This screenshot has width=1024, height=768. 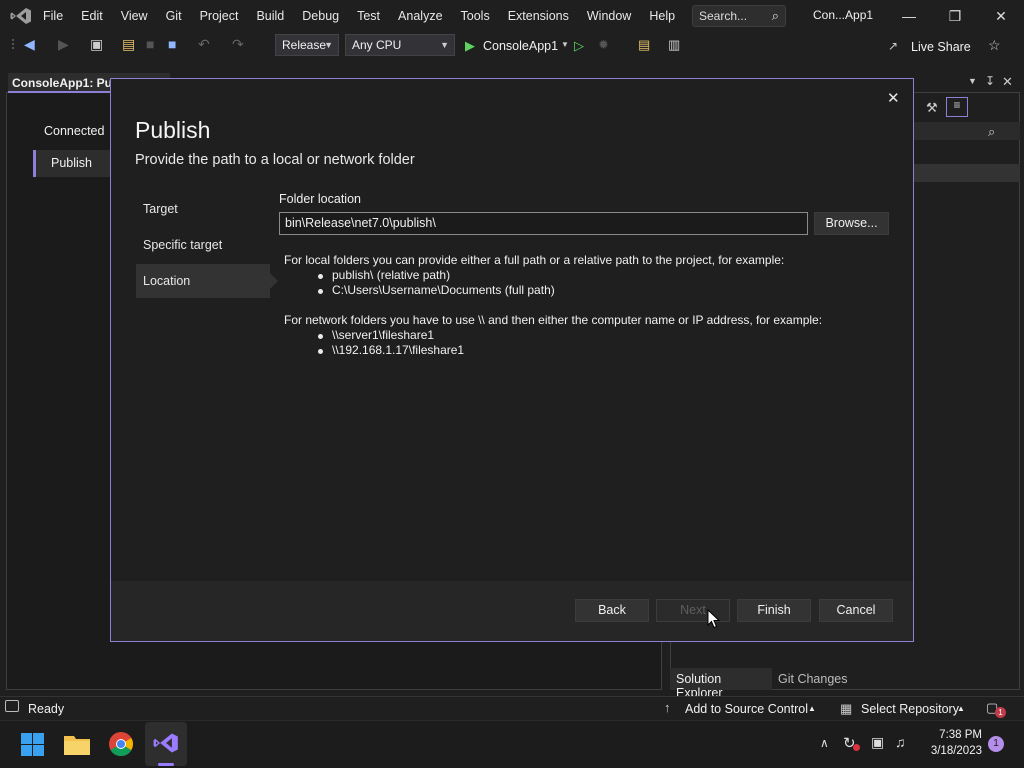 What do you see at coordinates (900, 742) in the screenshot?
I see `volume-icon: ♫` at bounding box center [900, 742].